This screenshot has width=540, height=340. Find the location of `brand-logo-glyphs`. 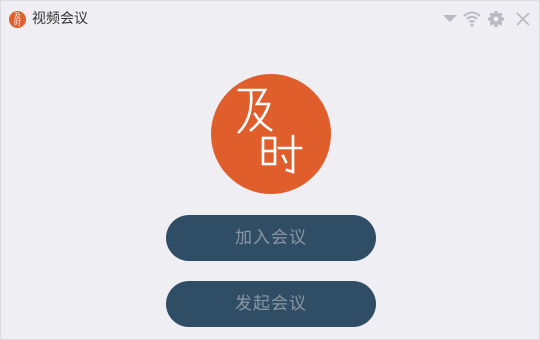

brand-logo-glyphs is located at coordinates (270, 131).